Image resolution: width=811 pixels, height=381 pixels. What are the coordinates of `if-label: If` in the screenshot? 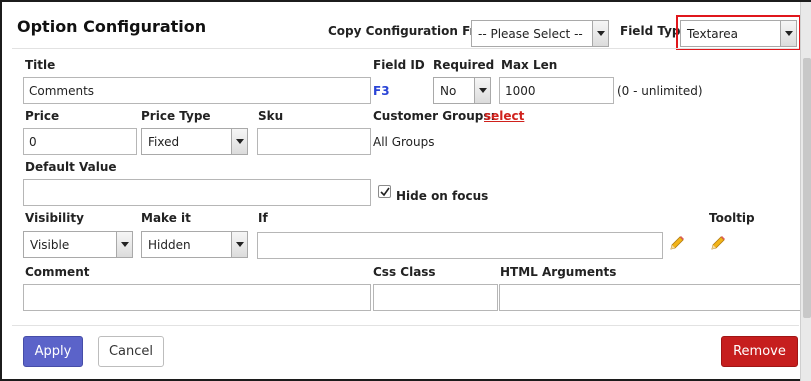 It's located at (263, 218).